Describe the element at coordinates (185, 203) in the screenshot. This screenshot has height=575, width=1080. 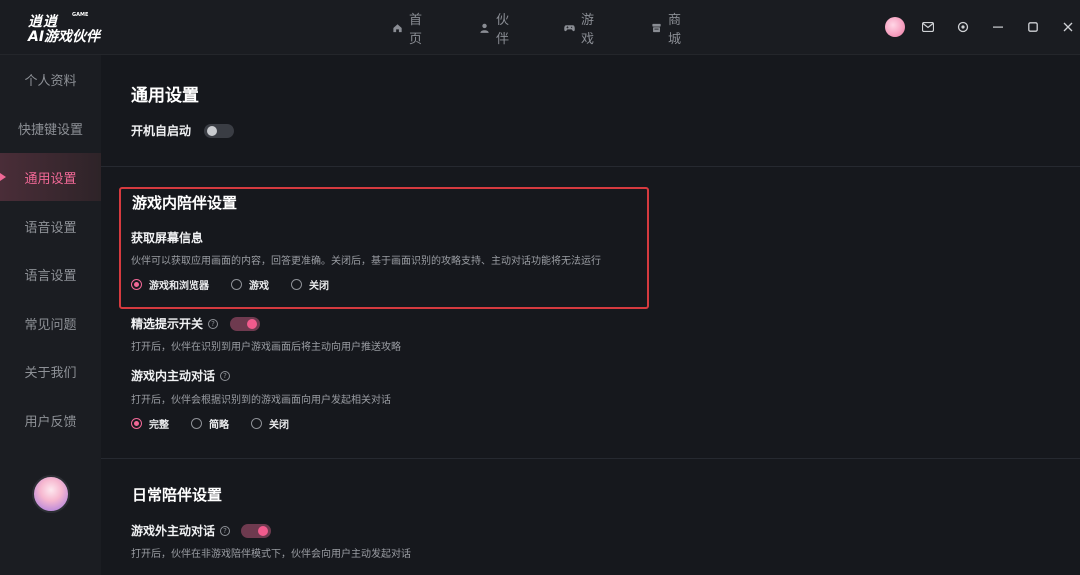
I see `ingame-section-title: 游戏内陪伴设置` at that location.